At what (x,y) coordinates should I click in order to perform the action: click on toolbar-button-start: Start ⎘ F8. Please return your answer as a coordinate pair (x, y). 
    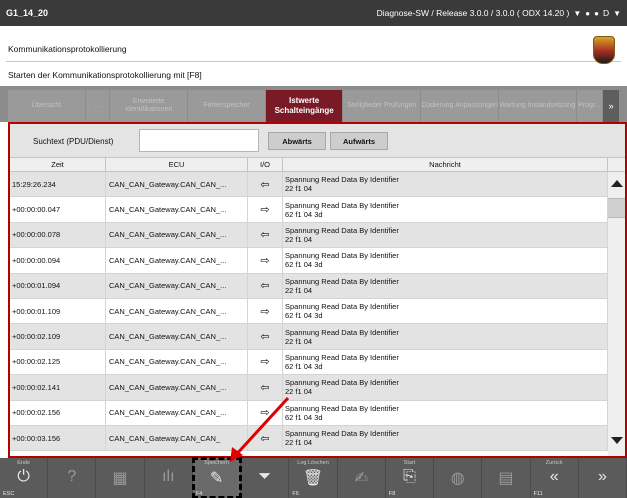
    Looking at the image, I should click on (410, 478).